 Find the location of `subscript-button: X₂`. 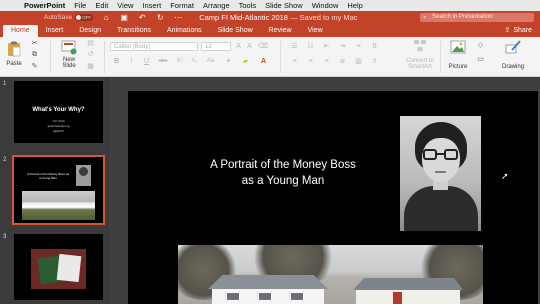

subscript-button: X₂ is located at coordinates (194, 61).